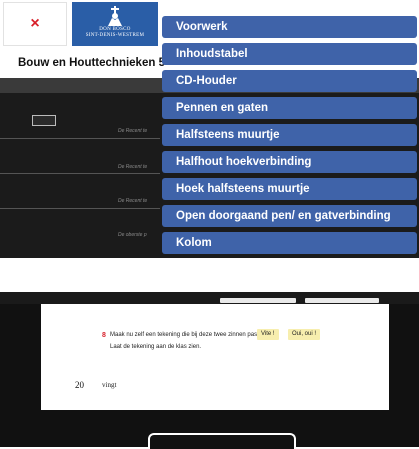  I want to click on school-logo: DON BOSCO SINT-DENIS-WESTREM, so click(115, 24).